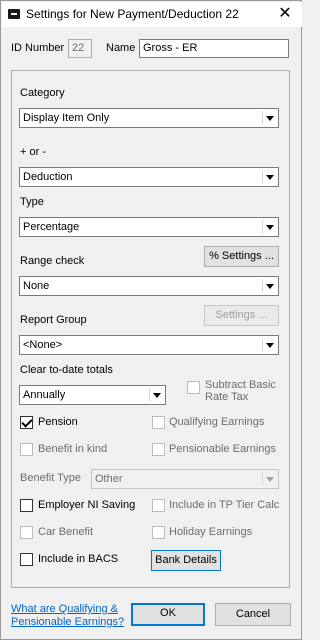  I want to click on employer-ni-saving-label: Employer NI Saving, so click(87, 505).